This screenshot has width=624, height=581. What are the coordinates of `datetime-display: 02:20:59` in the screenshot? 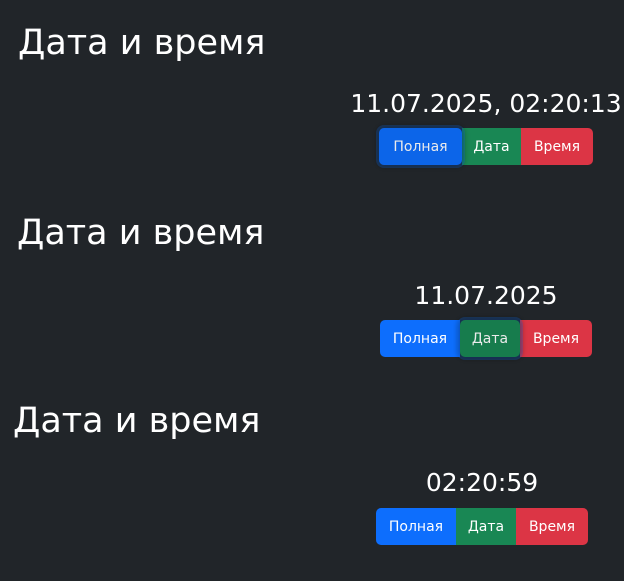 It's located at (482, 482).